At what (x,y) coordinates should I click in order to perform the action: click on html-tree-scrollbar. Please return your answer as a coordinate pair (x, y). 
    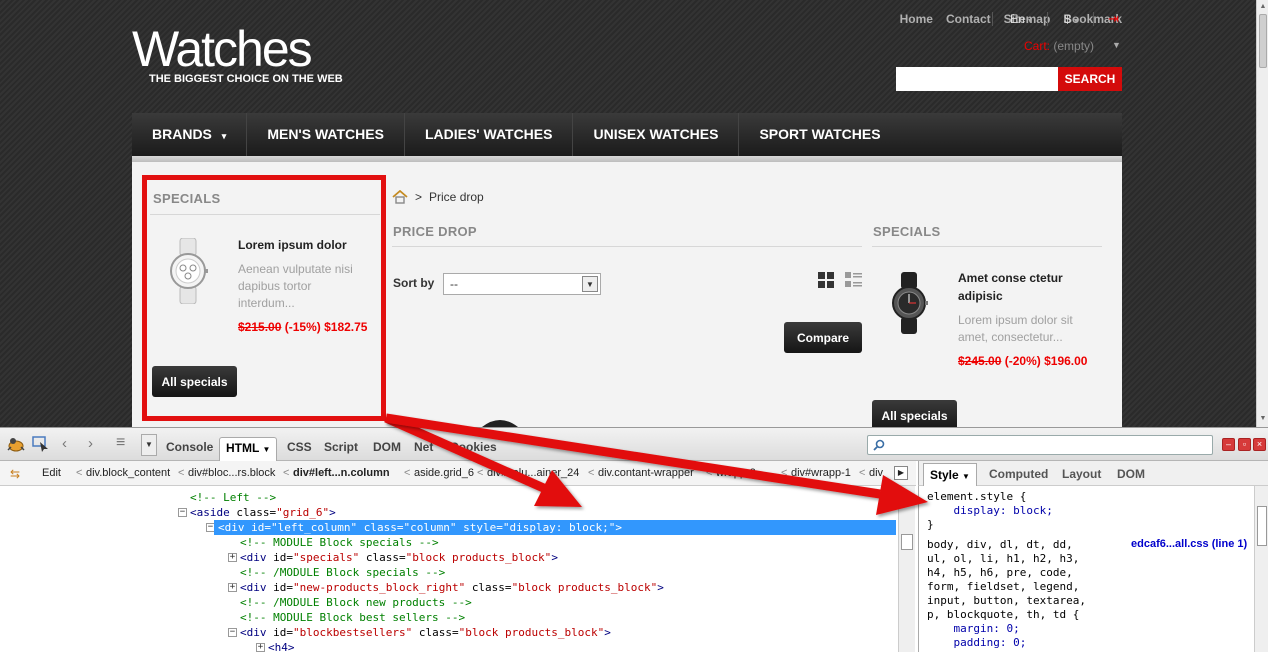
    Looking at the image, I should click on (906, 569).